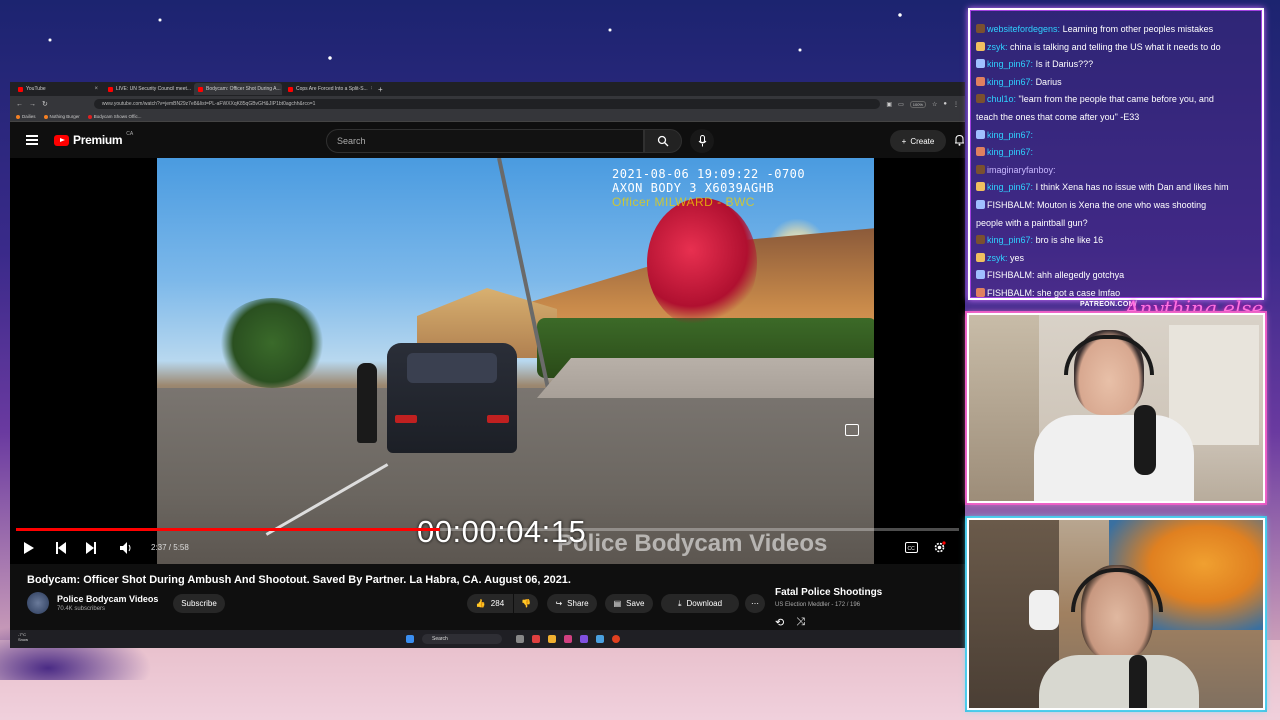  What do you see at coordinates (380, 89) in the screenshot?
I see `new-tab-icon: +` at bounding box center [380, 89].